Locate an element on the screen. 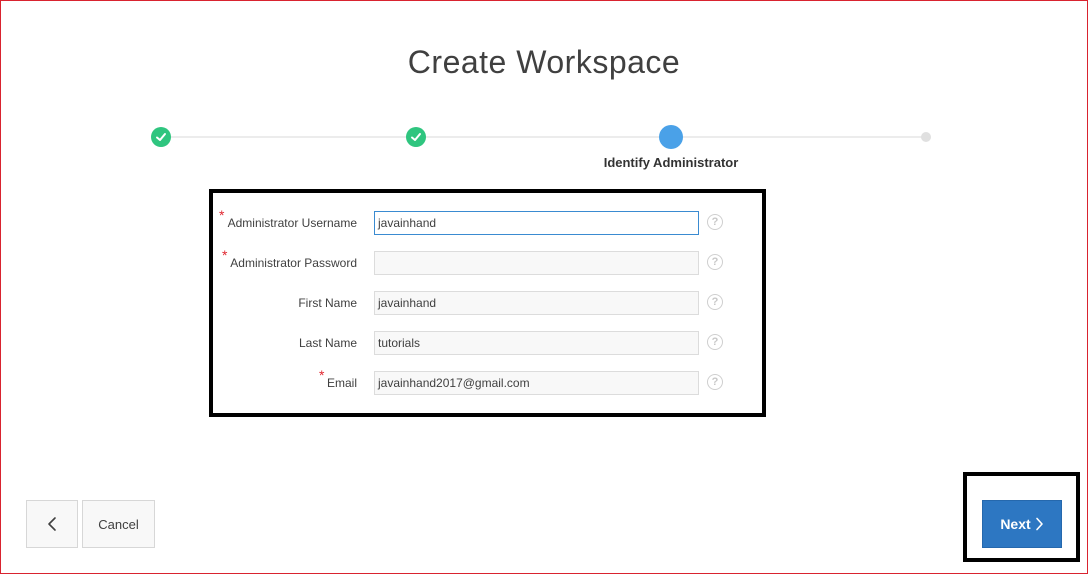  email-input: javainhand2017@gmail.com is located at coordinates (536, 383).